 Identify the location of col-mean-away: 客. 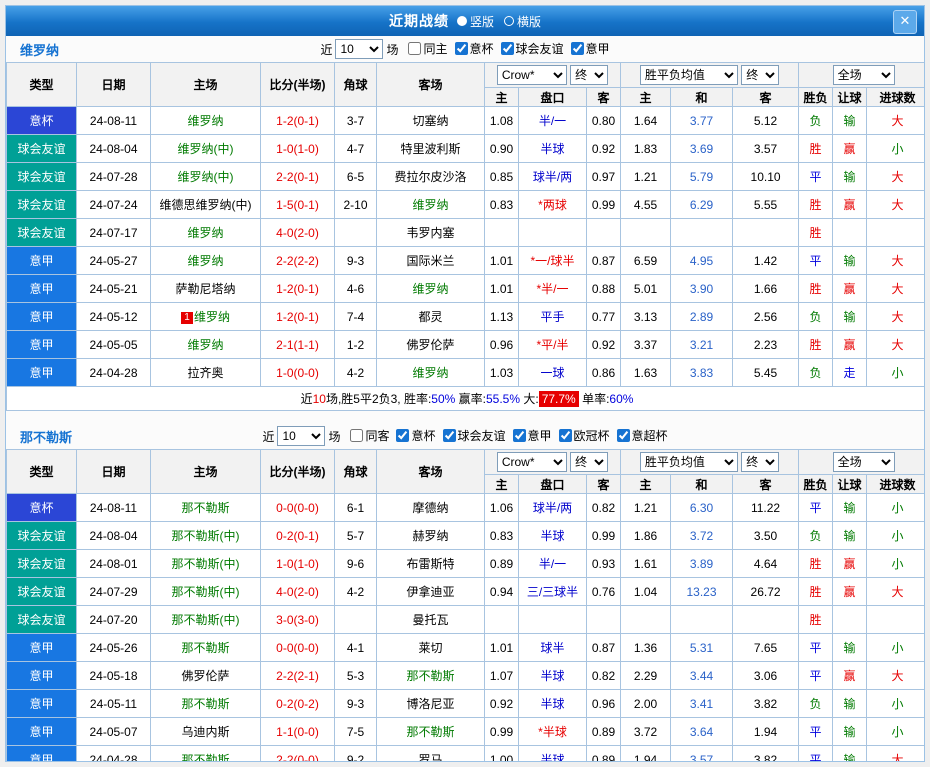
(766, 97).